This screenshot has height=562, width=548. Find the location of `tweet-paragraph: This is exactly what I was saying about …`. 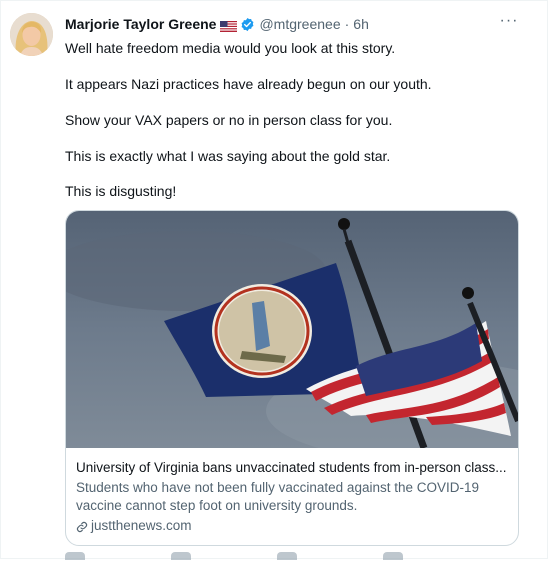

tweet-paragraph: This is exactly what I was saying about … is located at coordinates (228, 156).